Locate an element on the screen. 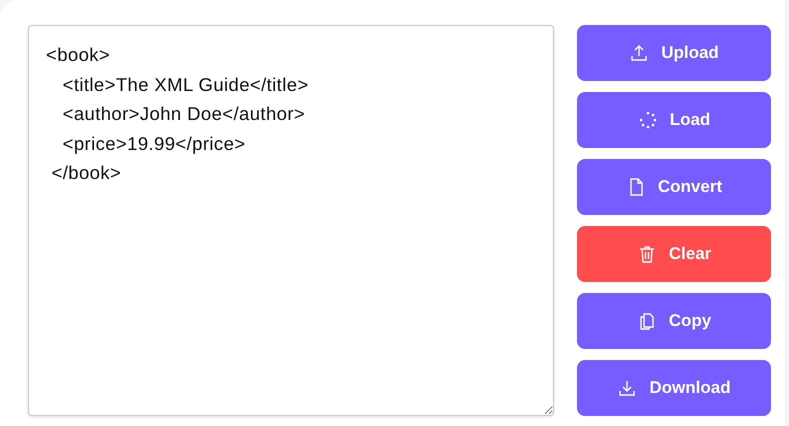  action-button: Convert is located at coordinates (674, 187).